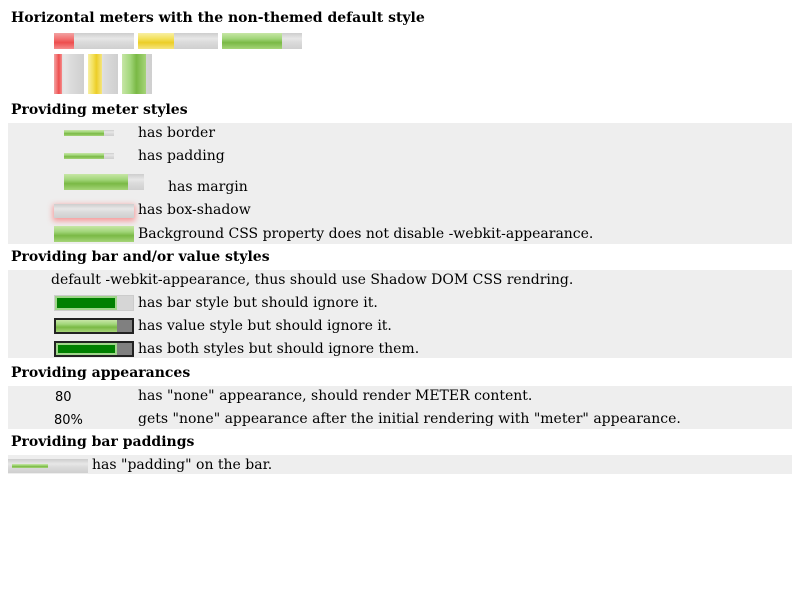 This screenshot has width=800, height=600. I want to click on label-bar-padding: has "padding" on the bar., so click(182, 465).